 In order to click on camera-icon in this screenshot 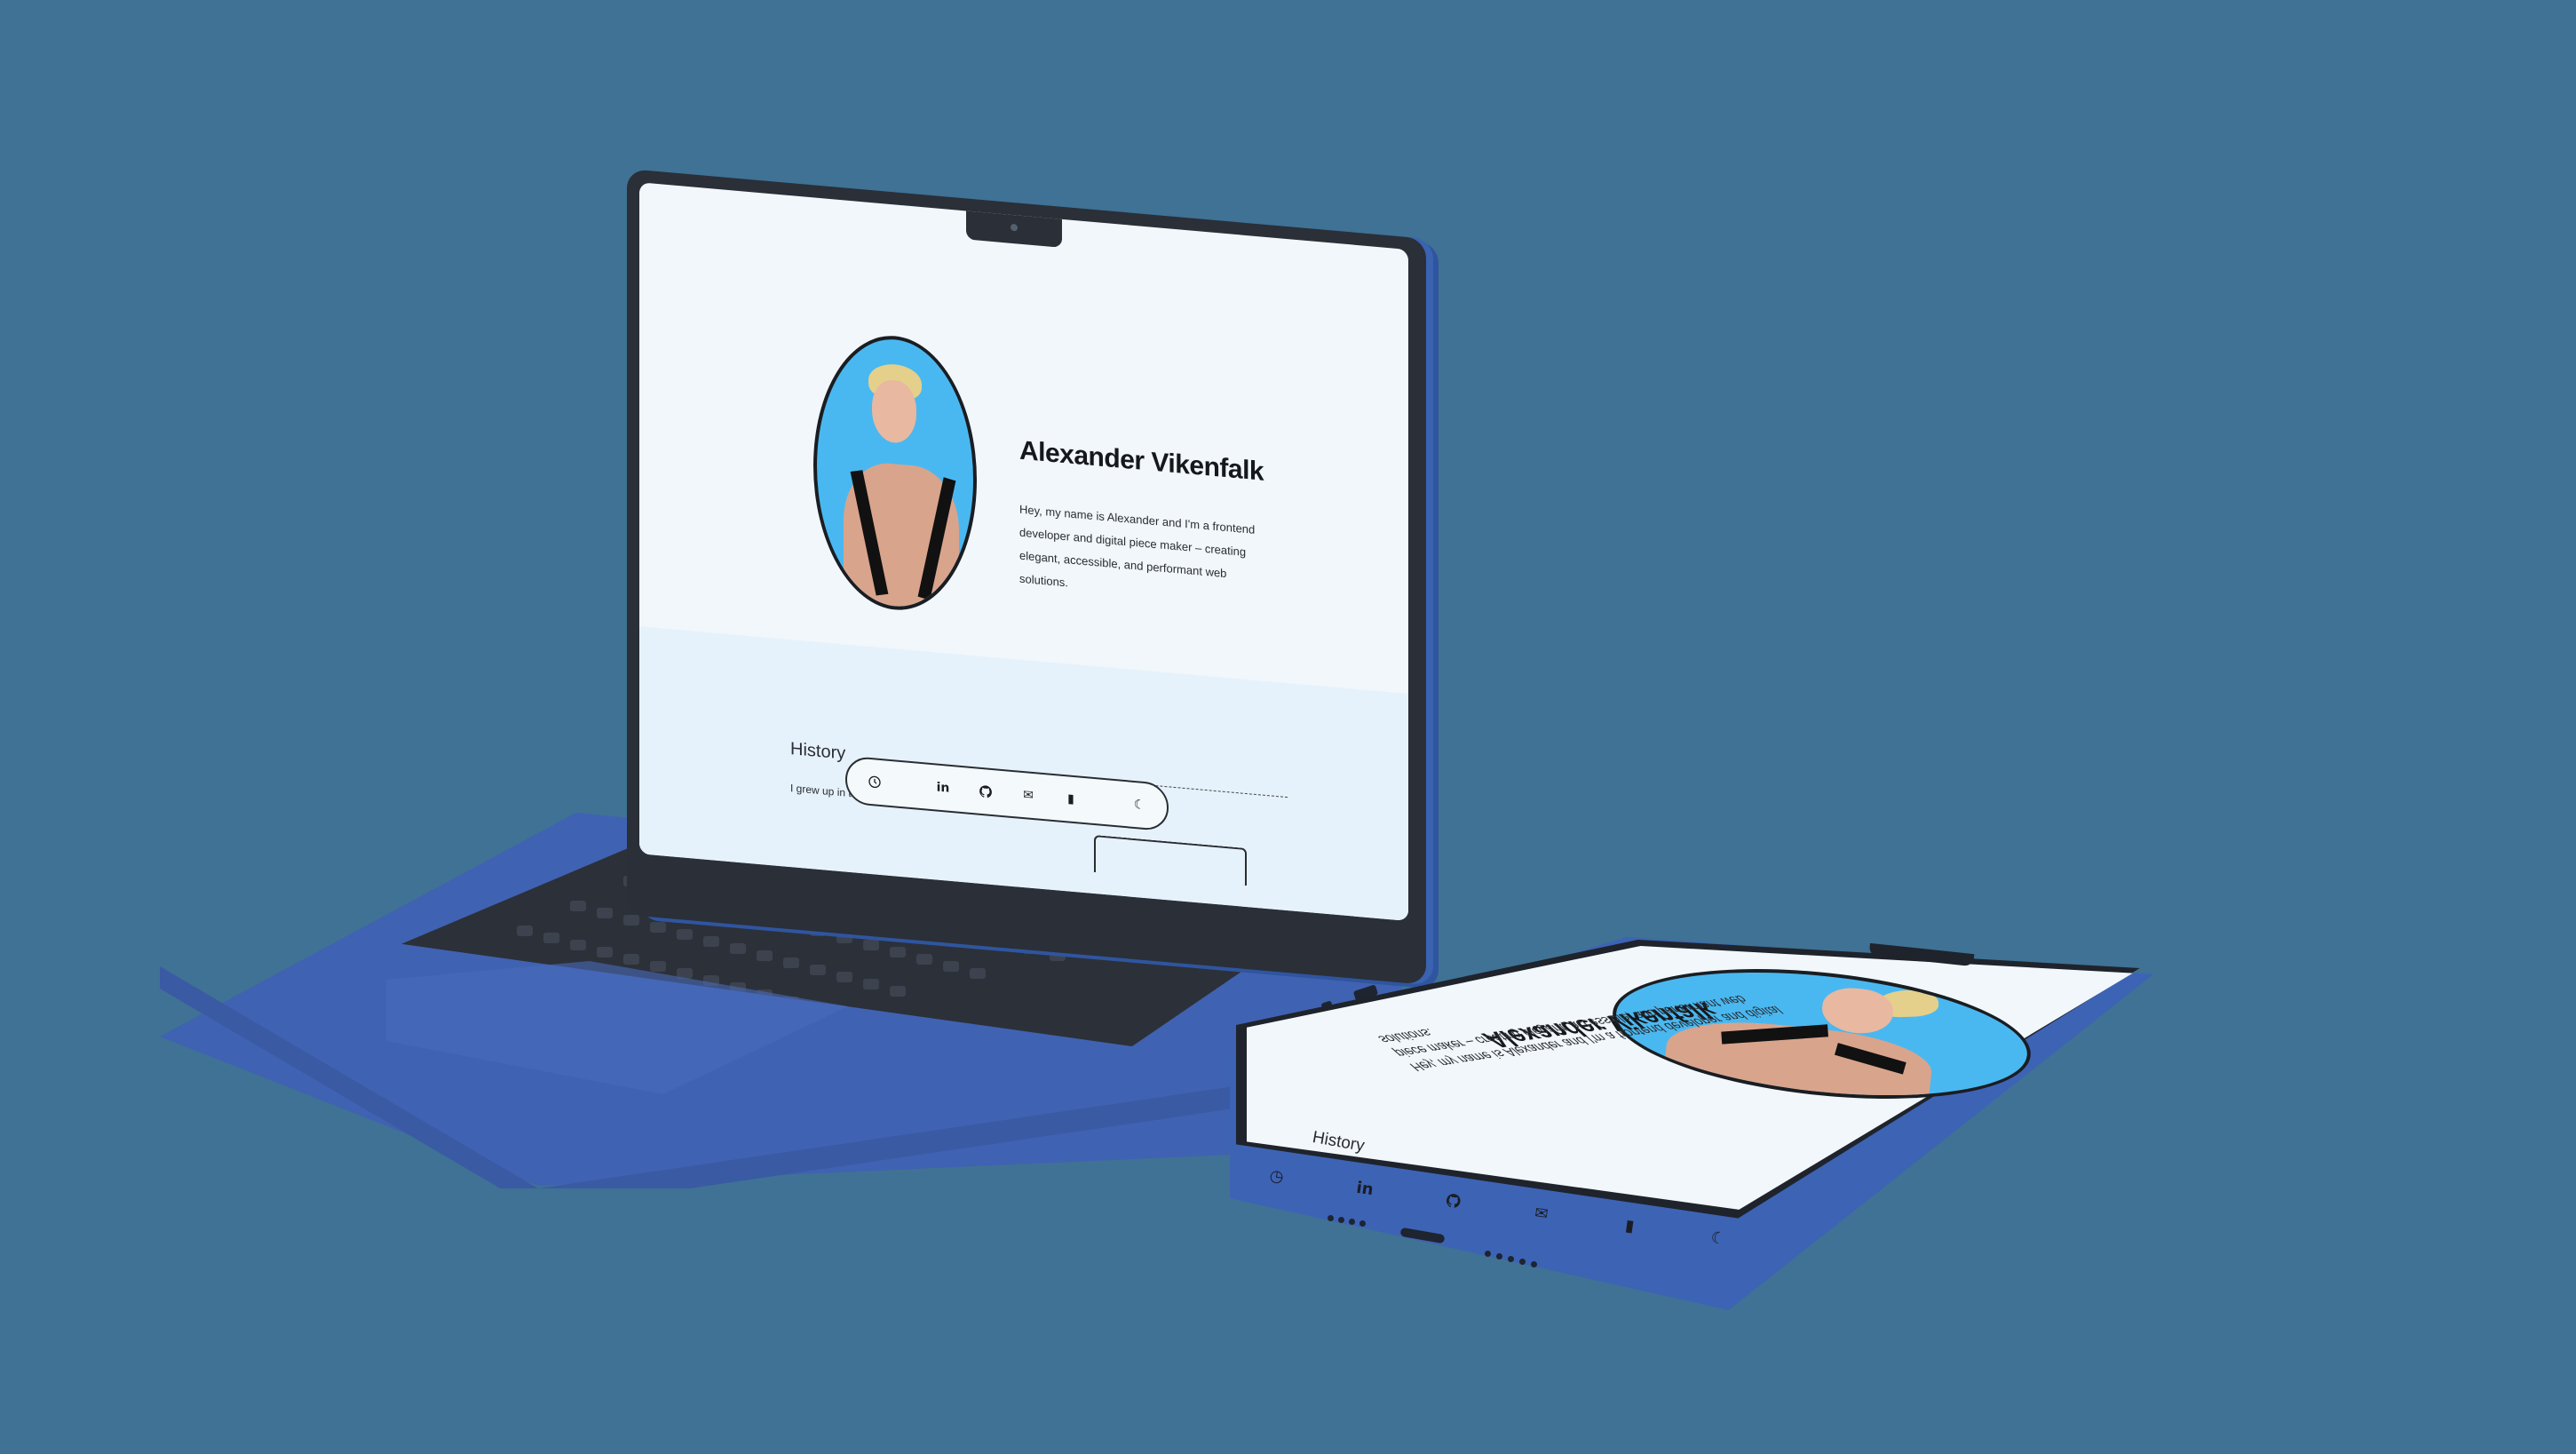, I will do `click(1015, 228)`.